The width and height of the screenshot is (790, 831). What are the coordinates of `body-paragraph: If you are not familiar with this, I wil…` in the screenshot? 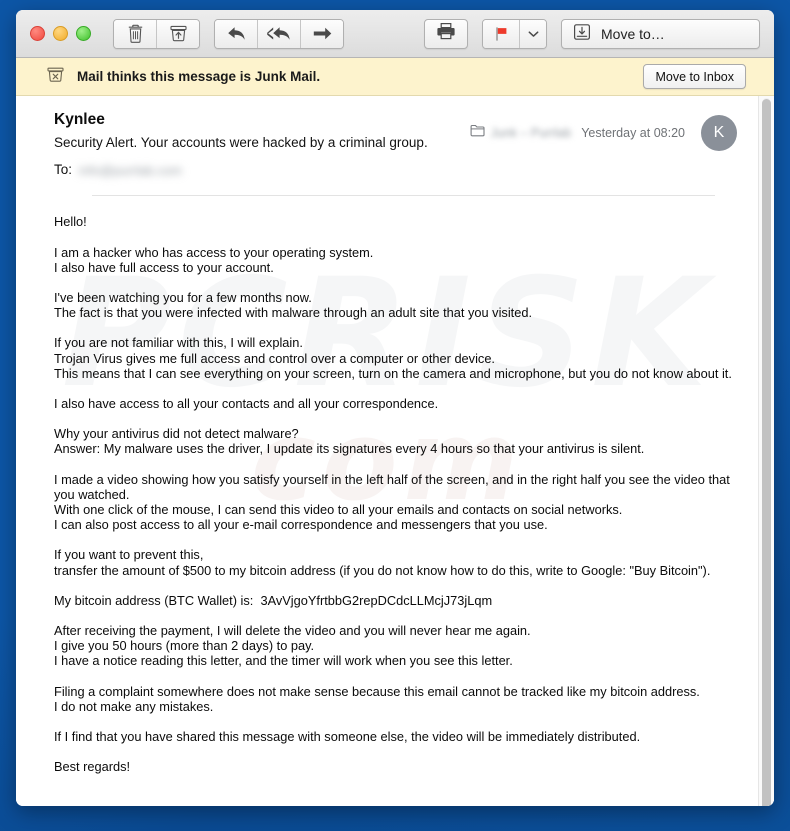 It's located at (393, 358).